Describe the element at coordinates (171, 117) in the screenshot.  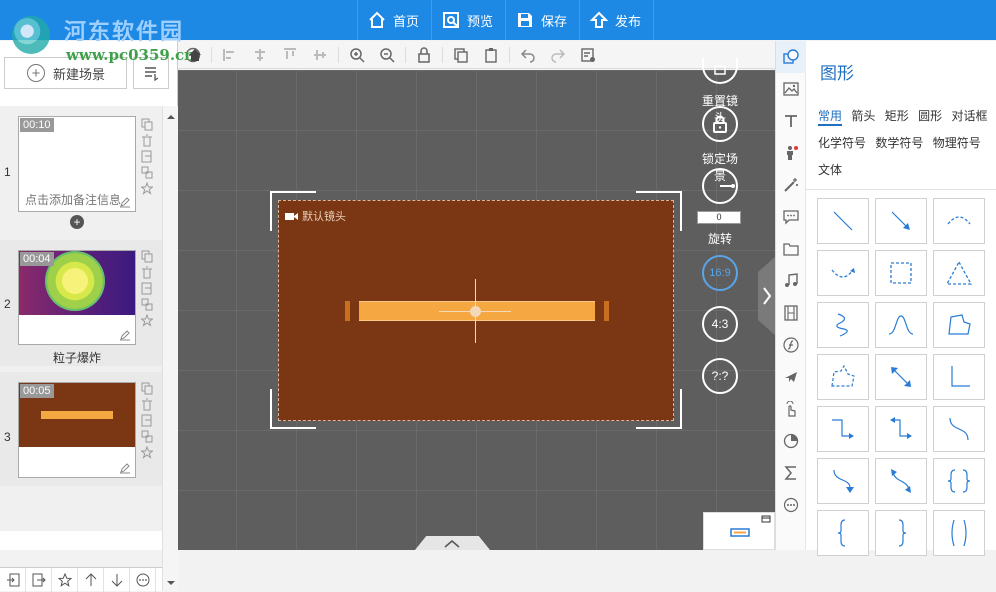
I see `scroll-up-icon` at that location.